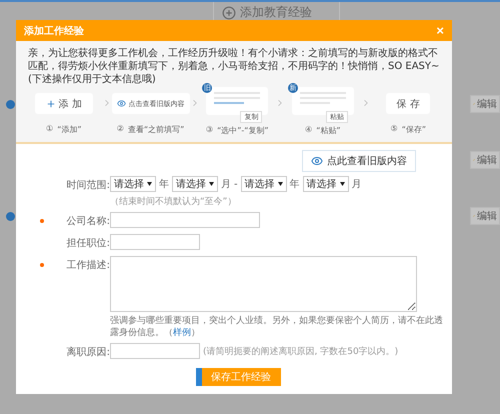 The image size is (500, 414). What do you see at coordinates (88, 352) in the screenshot?
I see `field-label: 离职原因:` at bounding box center [88, 352].